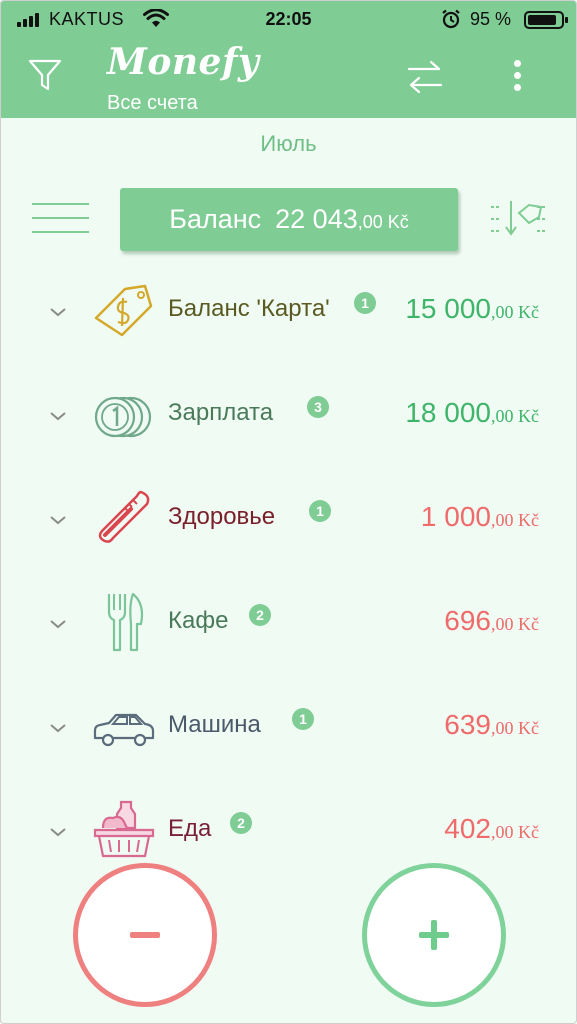 The image size is (577, 1024). Describe the element at coordinates (342, 219) in the screenshot. I see `balance-amount: 22 043,00 Kč` at that location.